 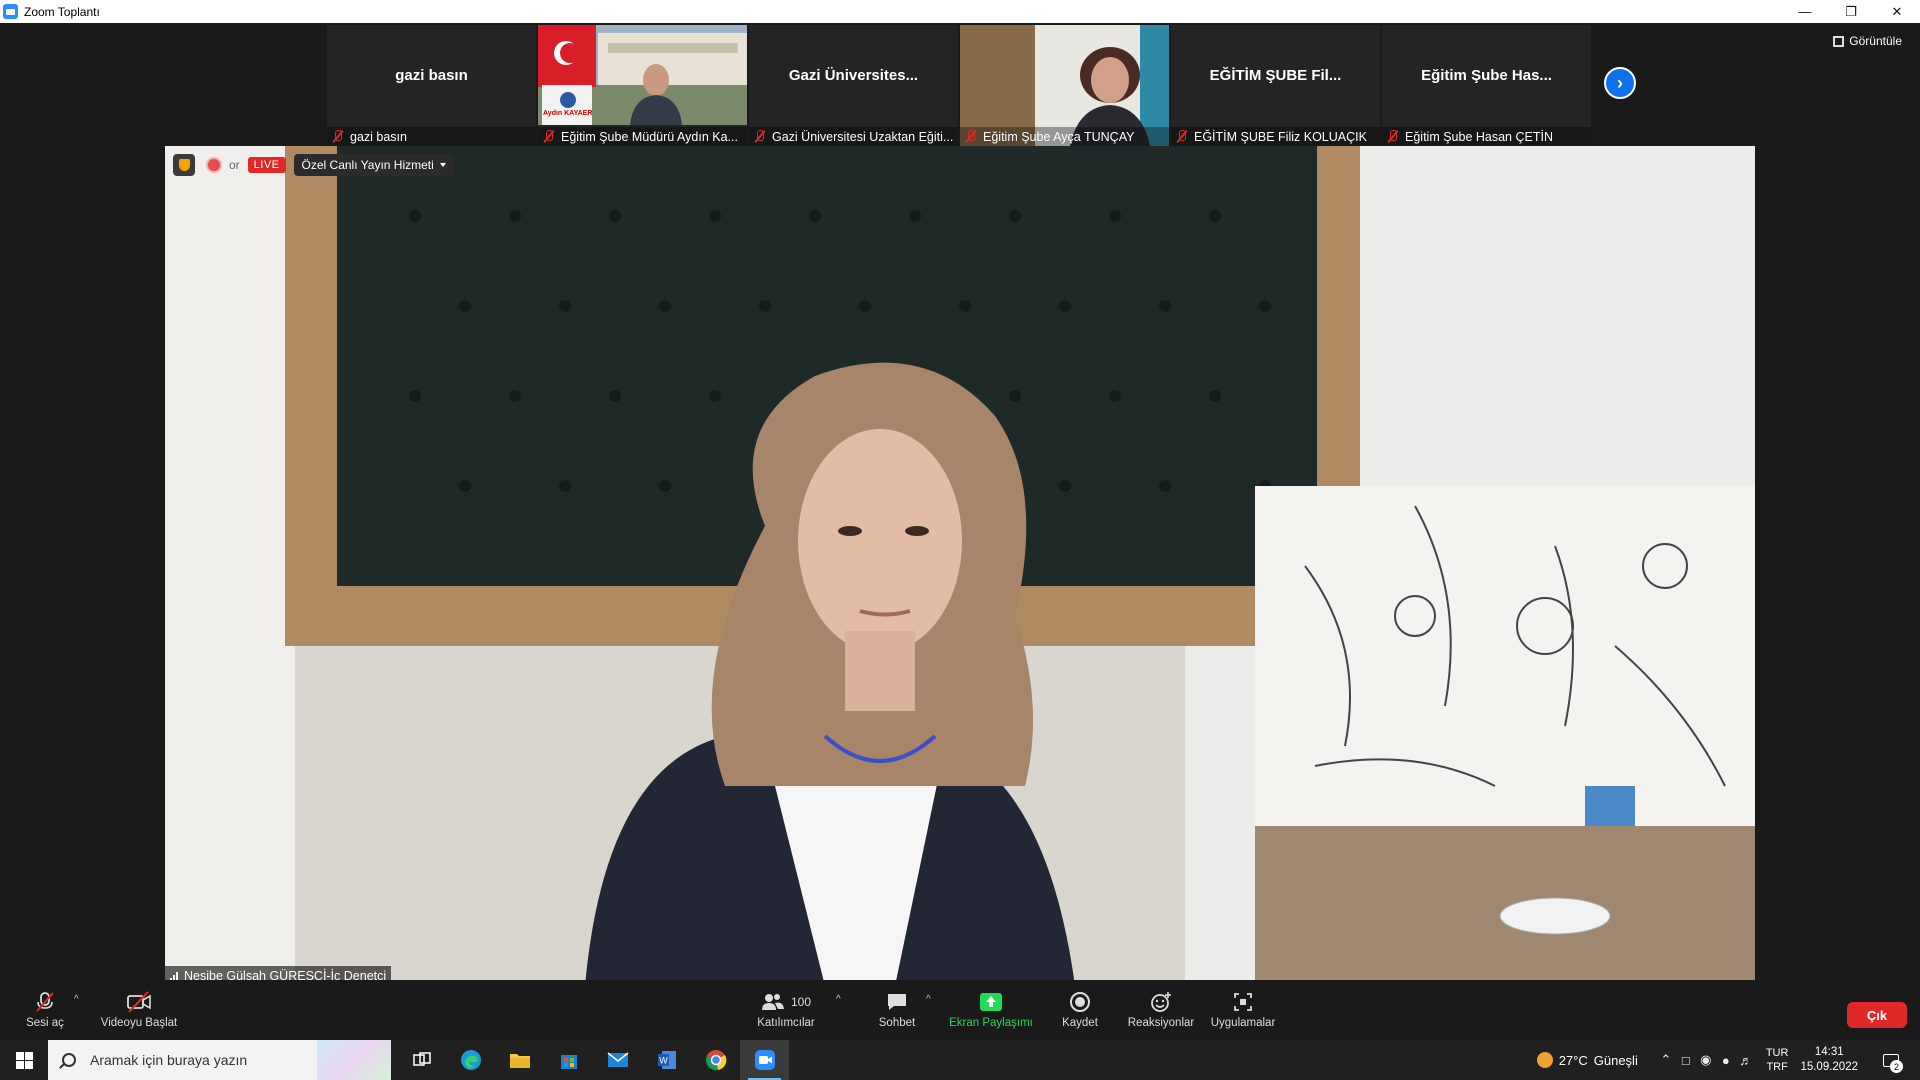 What do you see at coordinates (897, 1002) in the screenshot?
I see `chat-icon` at bounding box center [897, 1002].